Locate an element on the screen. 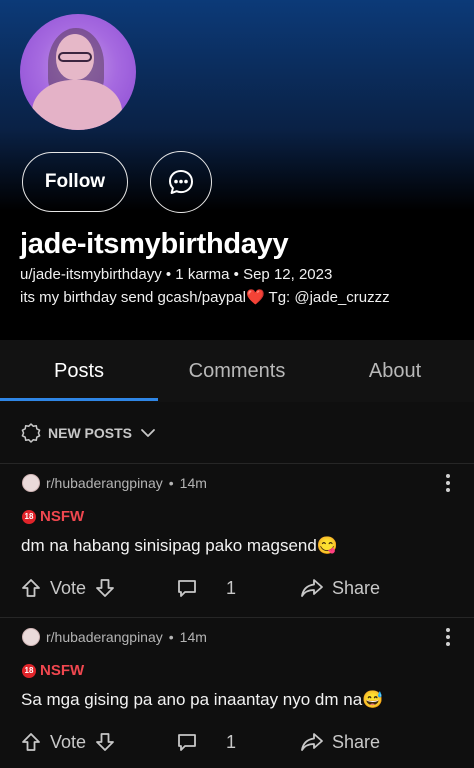 The height and width of the screenshot is (768, 474). profile-username: jade-itsmybirthdayy is located at coordinates (154, 244).